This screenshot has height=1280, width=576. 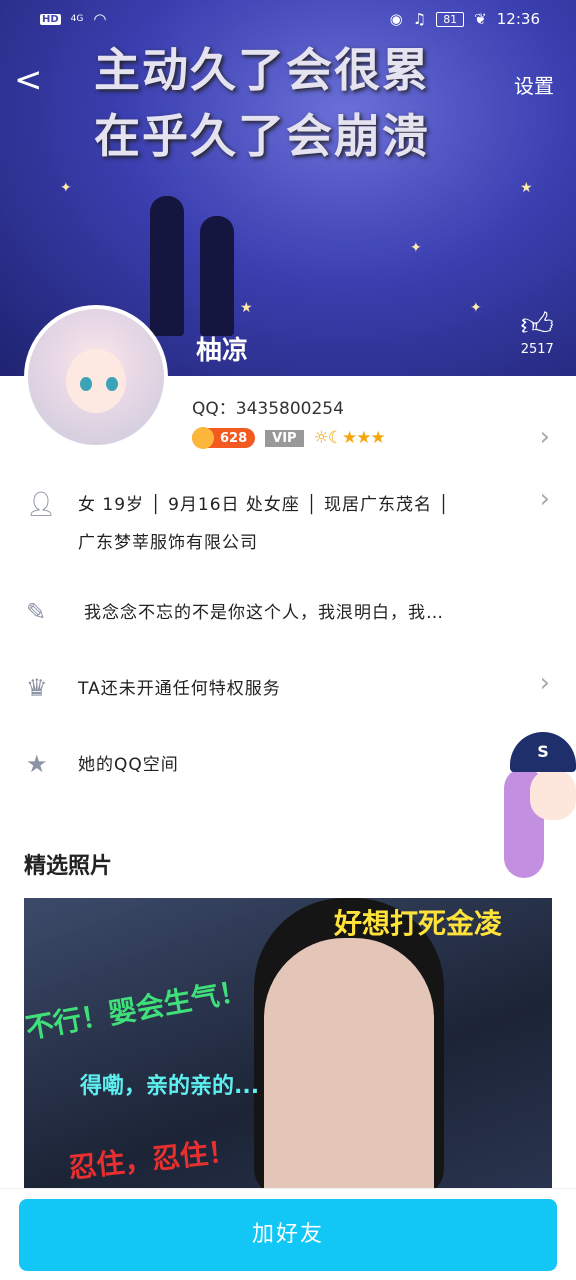 I want to click on coin-badge: 628, so click(x=224, y=438).